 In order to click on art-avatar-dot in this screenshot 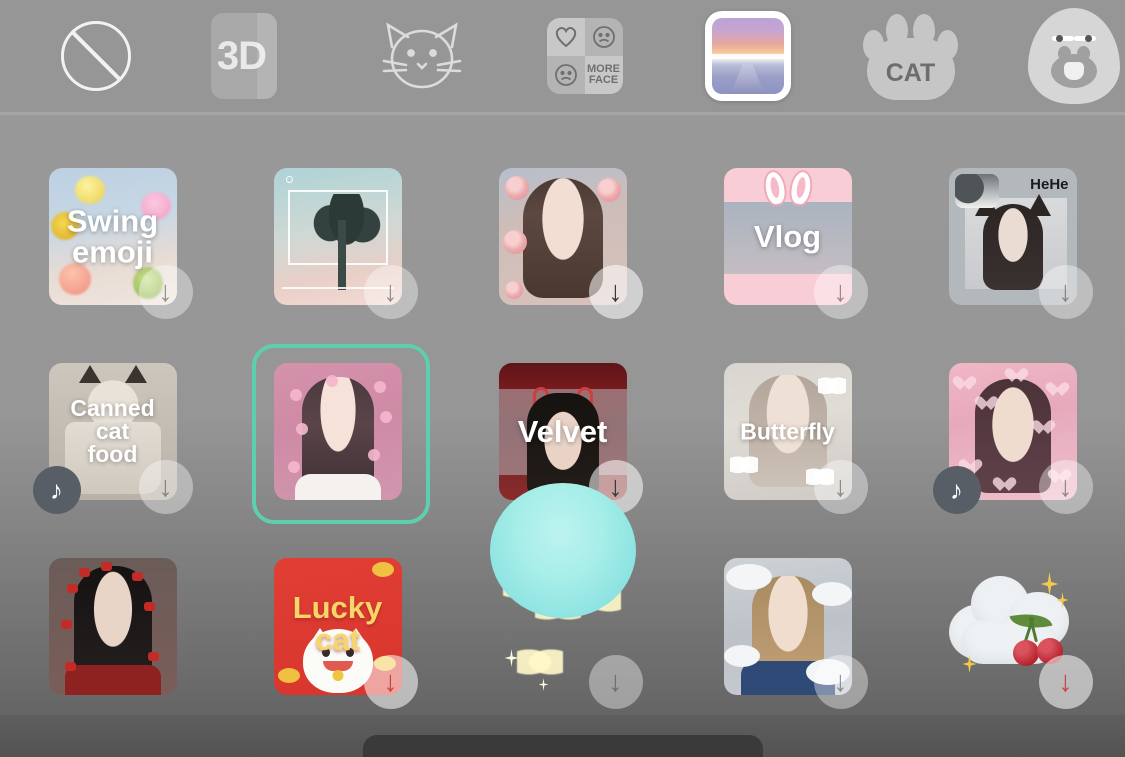, I will do `click(289, 179)`.